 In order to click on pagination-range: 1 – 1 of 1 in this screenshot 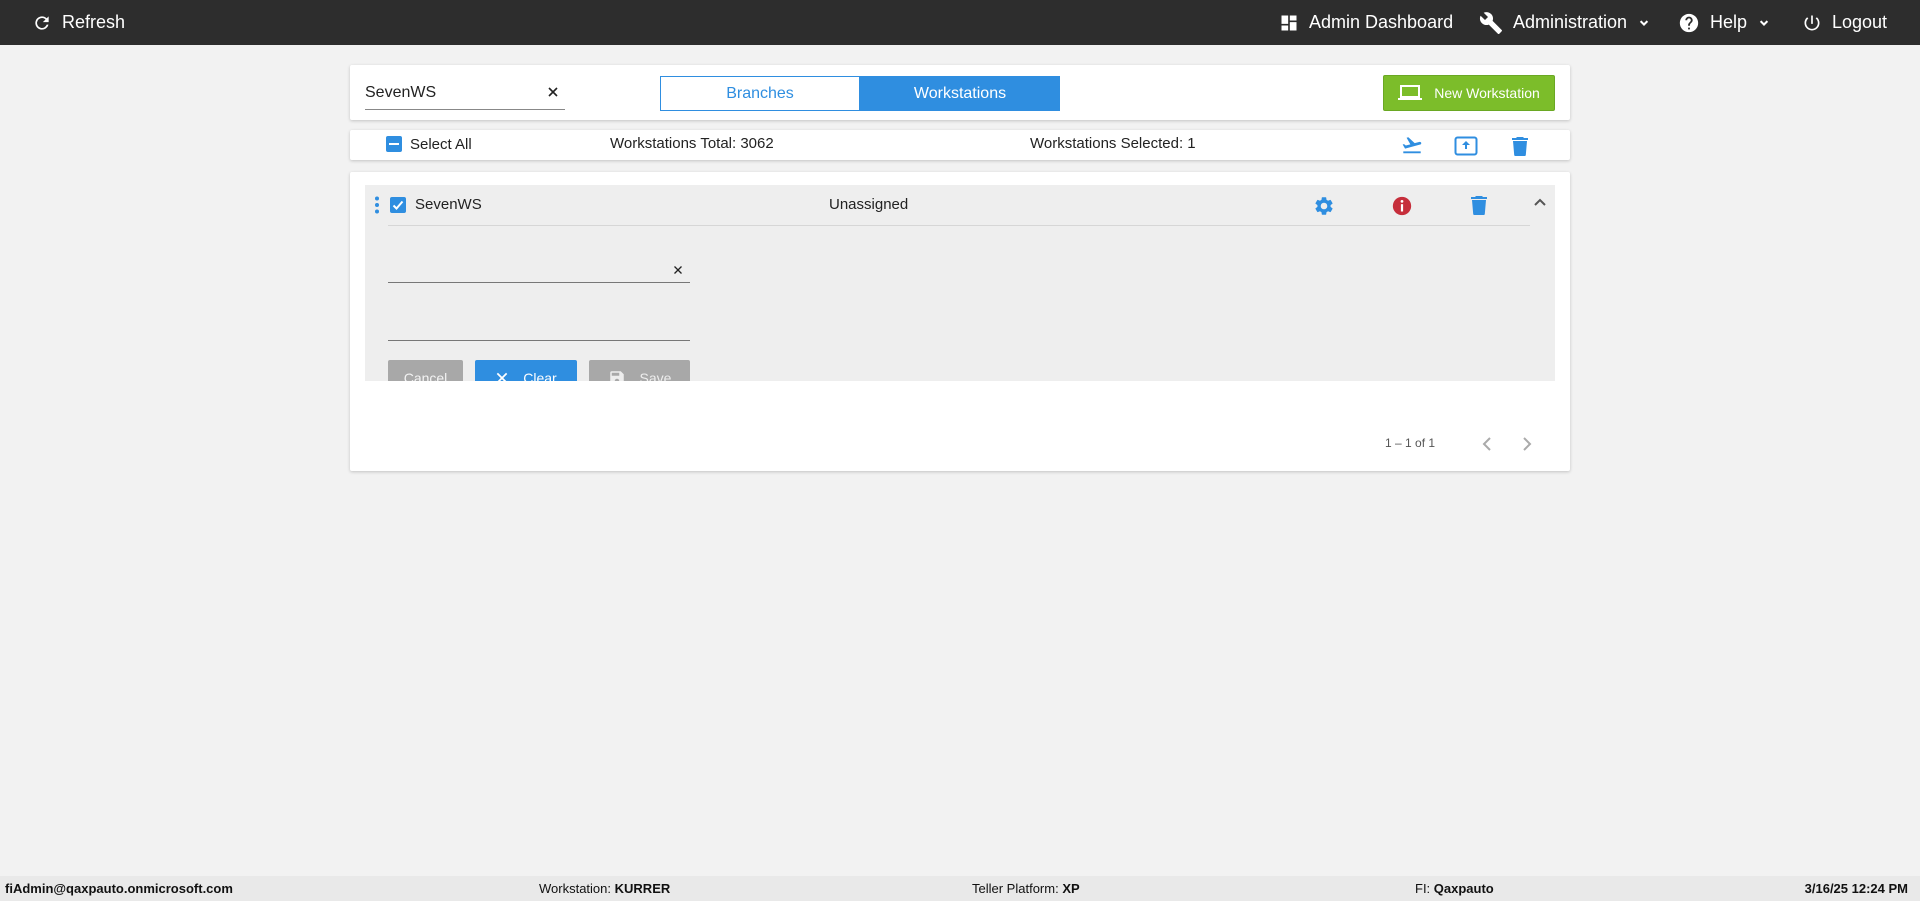, I will do `click(1410, 443)`.